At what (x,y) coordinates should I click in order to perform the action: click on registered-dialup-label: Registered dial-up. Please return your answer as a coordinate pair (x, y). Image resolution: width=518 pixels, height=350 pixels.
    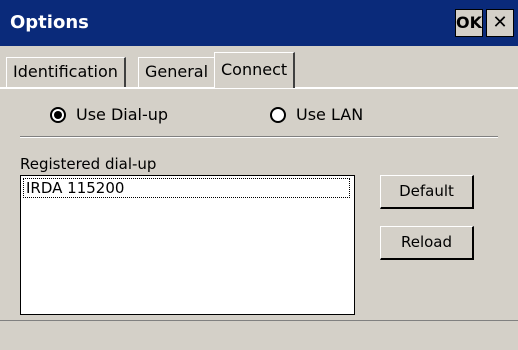
    Looking at the image, I should click on (88, 164).